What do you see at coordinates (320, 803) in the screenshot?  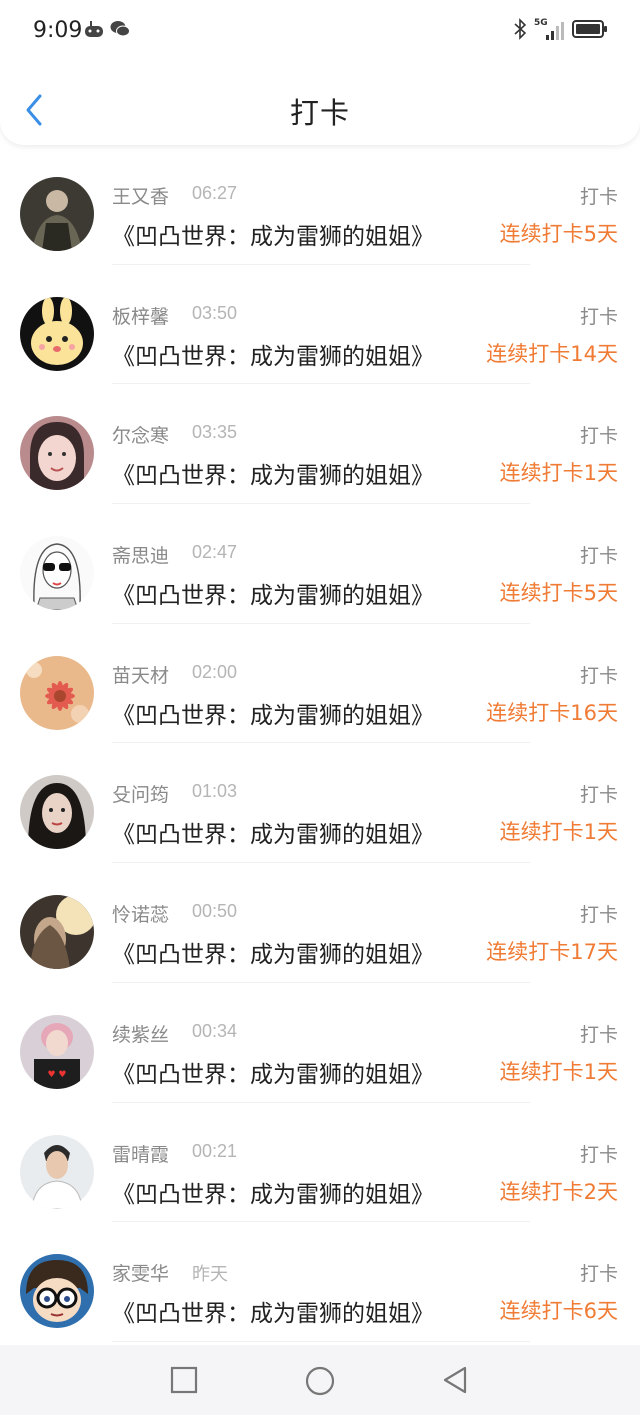 I see `list-item: 殳问筠 01:03 《凹凸世界：成为雷狮的姐姐》 打卡连续打卡1天` at bounding box center [320, 803].